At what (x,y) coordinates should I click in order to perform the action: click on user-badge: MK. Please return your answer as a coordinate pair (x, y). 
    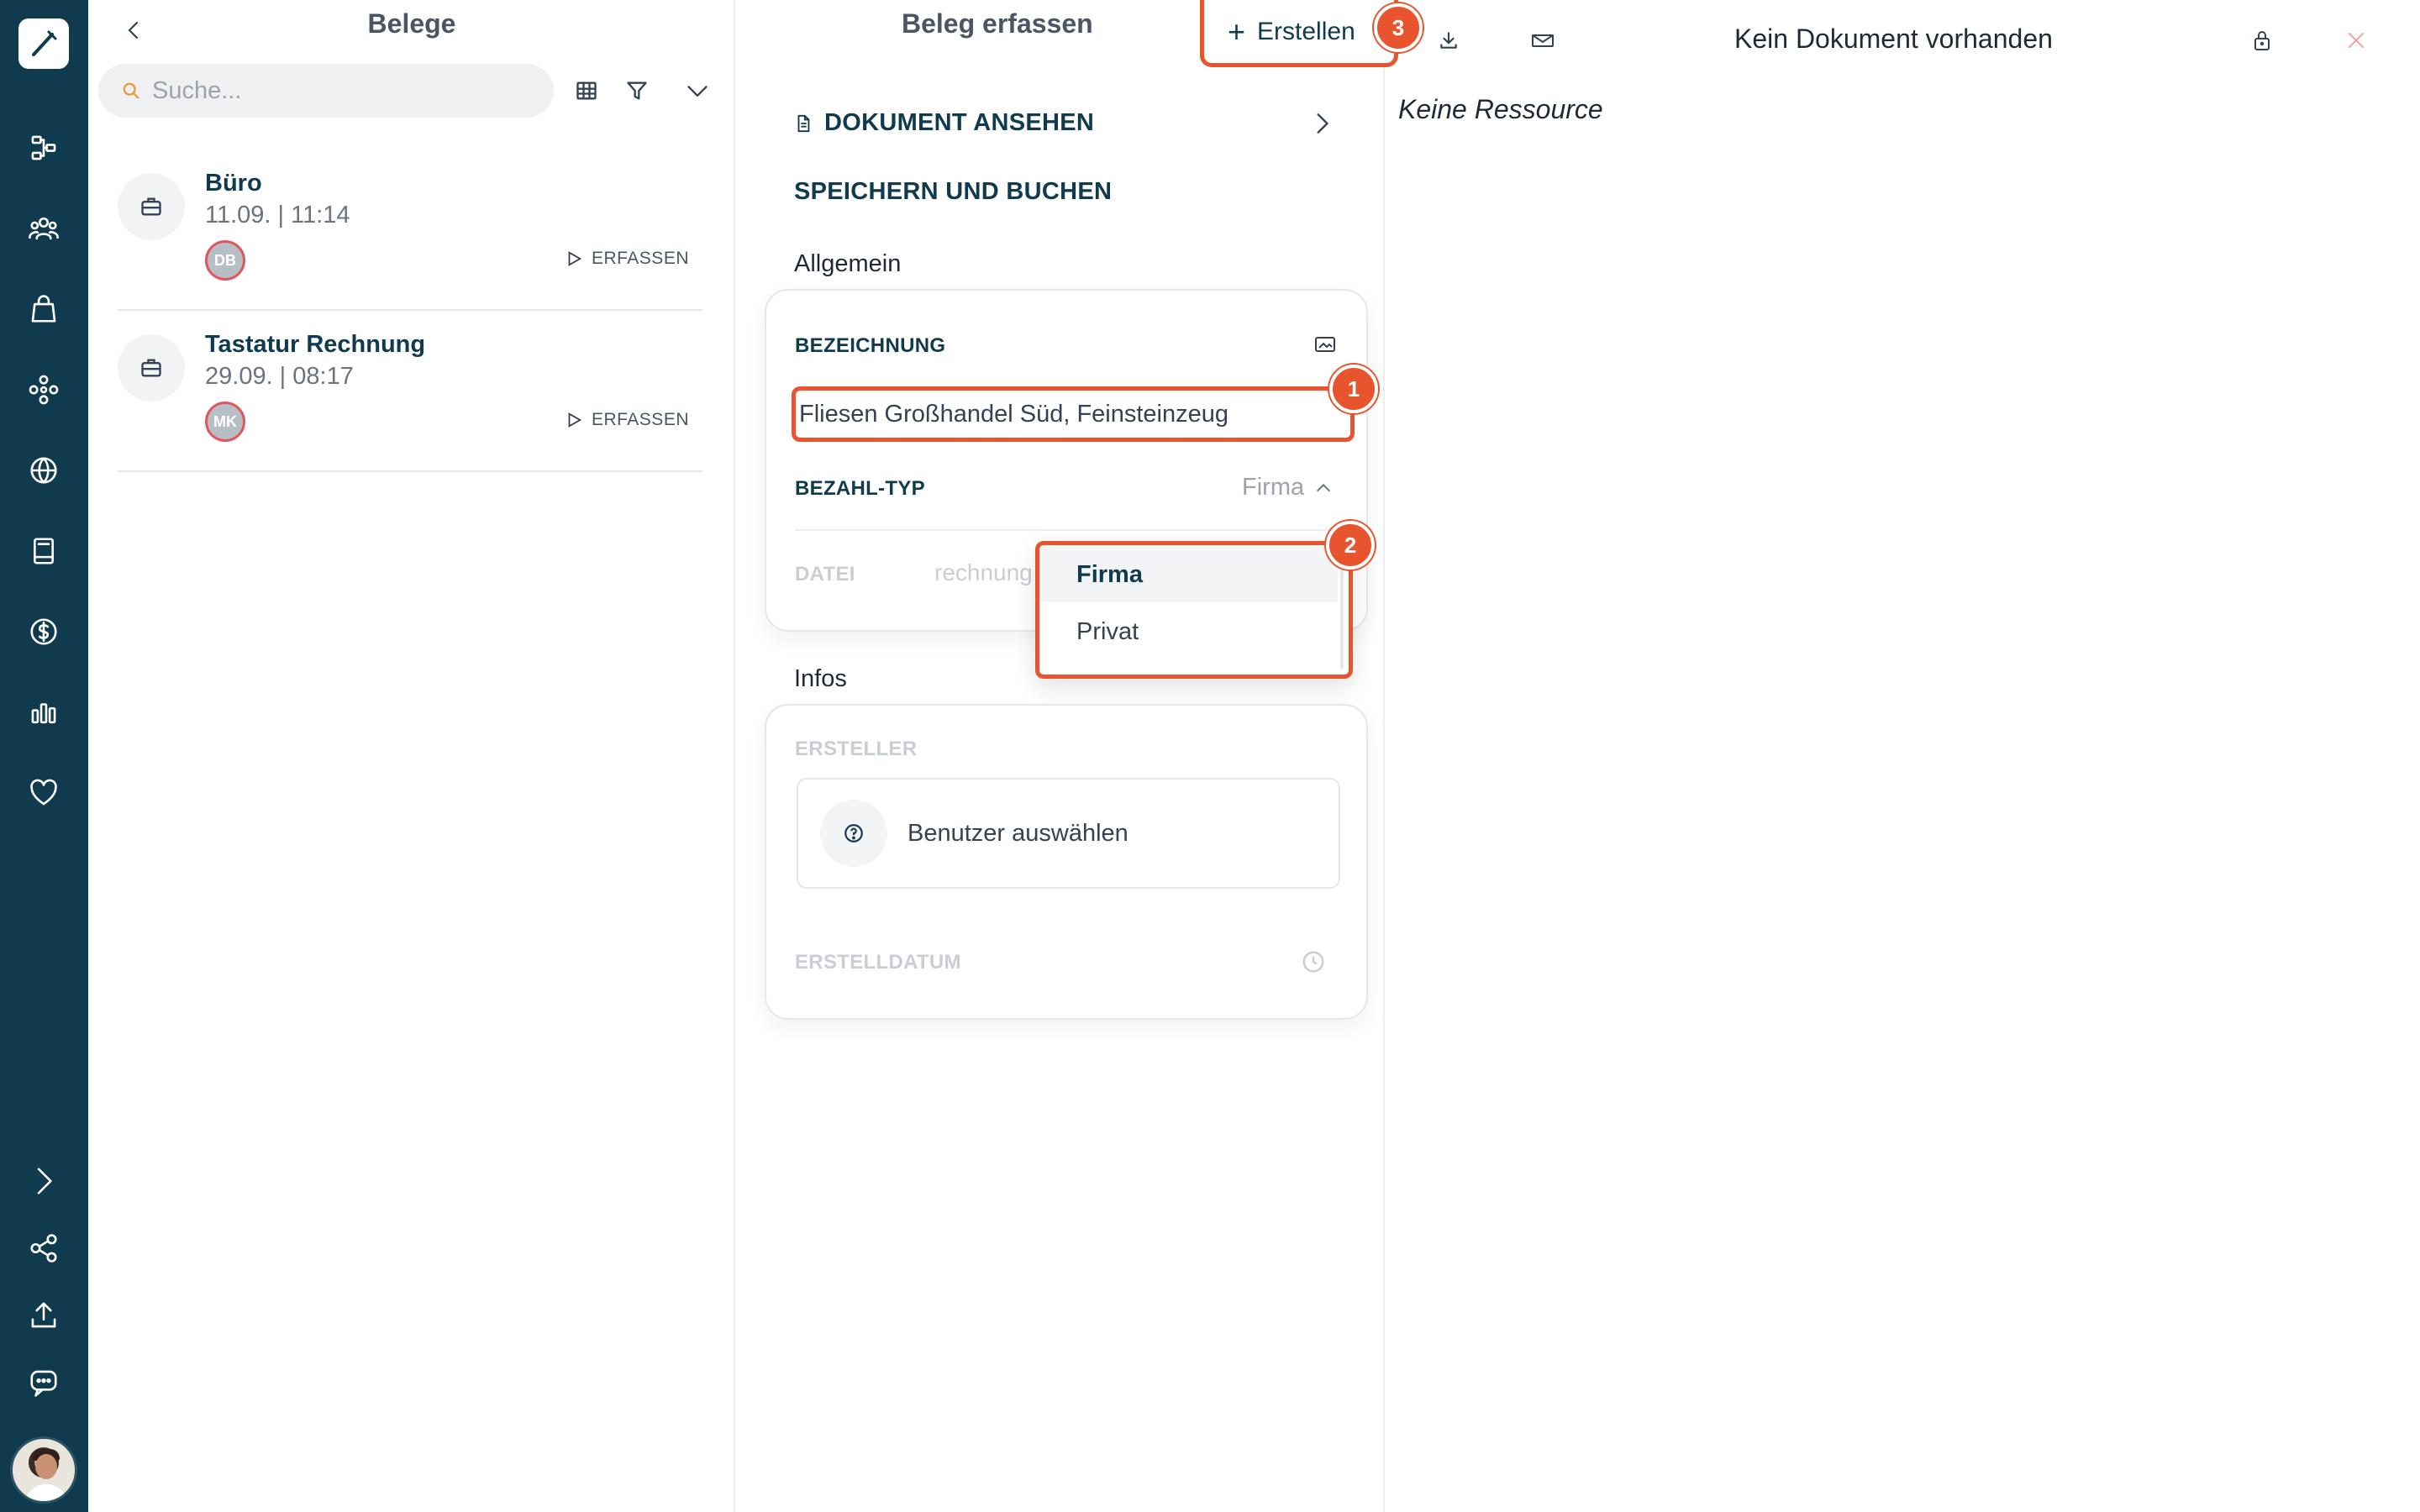
    Looking at the image, I should click on (225, 422).